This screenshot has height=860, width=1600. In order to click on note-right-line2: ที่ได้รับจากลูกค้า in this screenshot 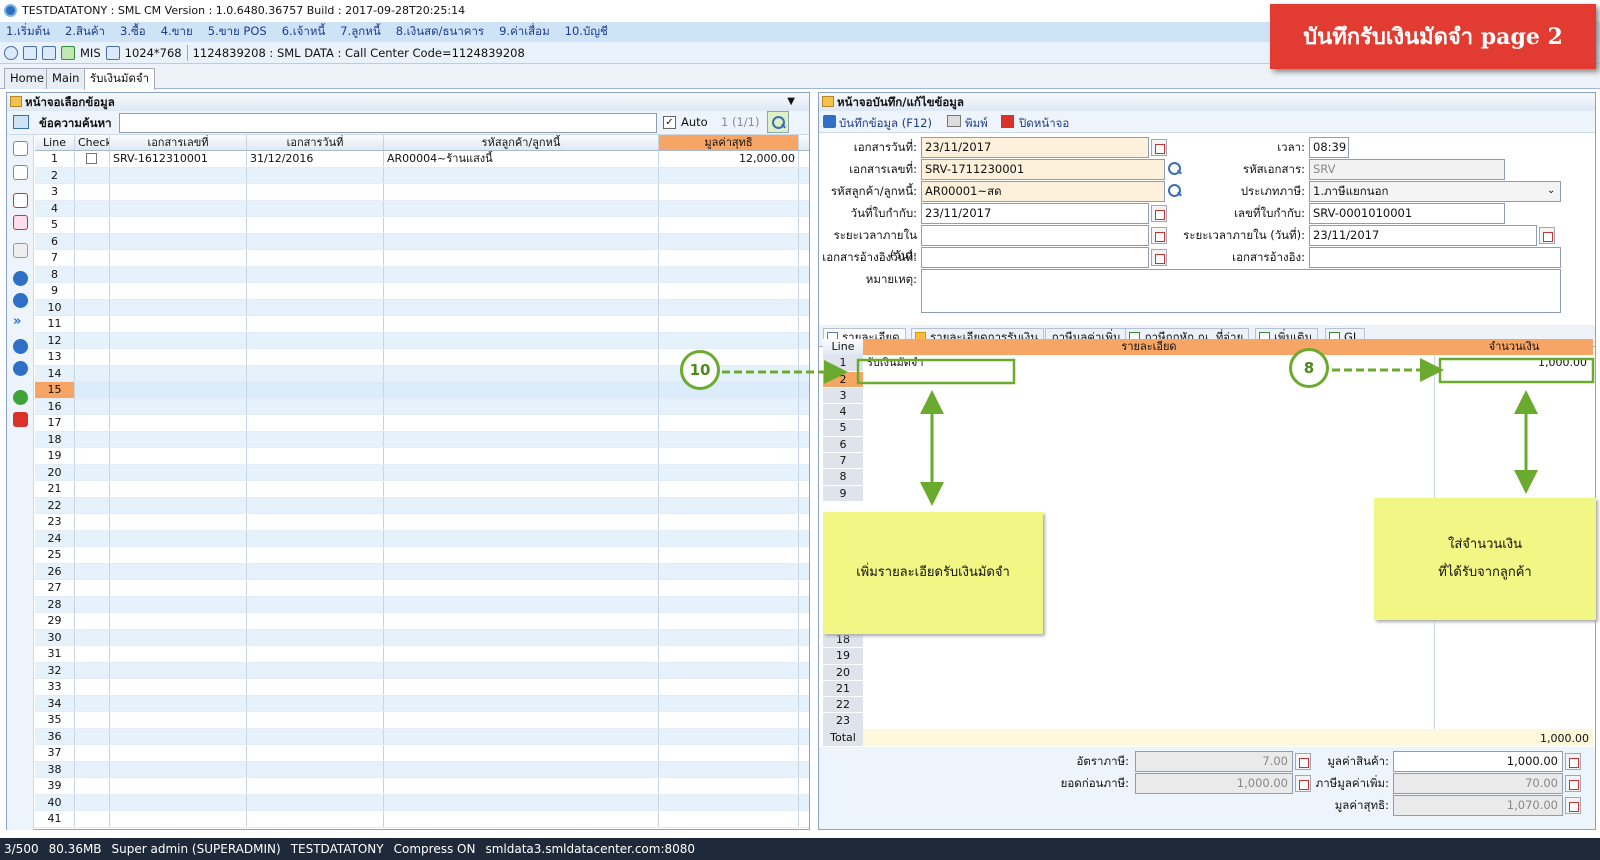, I will do `click(1485, 572)`.